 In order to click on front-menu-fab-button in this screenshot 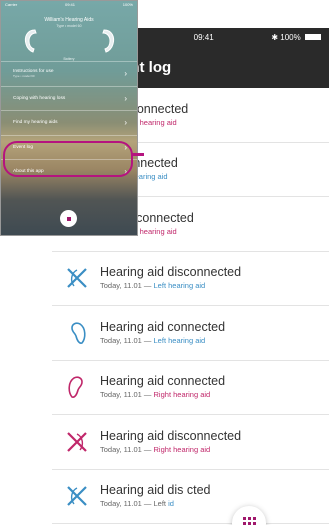, I will do `click(68, 218)`.